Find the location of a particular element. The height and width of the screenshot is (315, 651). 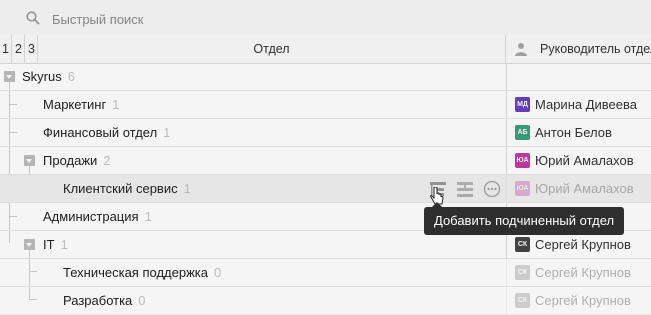

department-name: Разработка 0 is located at coordinates (104, 300).